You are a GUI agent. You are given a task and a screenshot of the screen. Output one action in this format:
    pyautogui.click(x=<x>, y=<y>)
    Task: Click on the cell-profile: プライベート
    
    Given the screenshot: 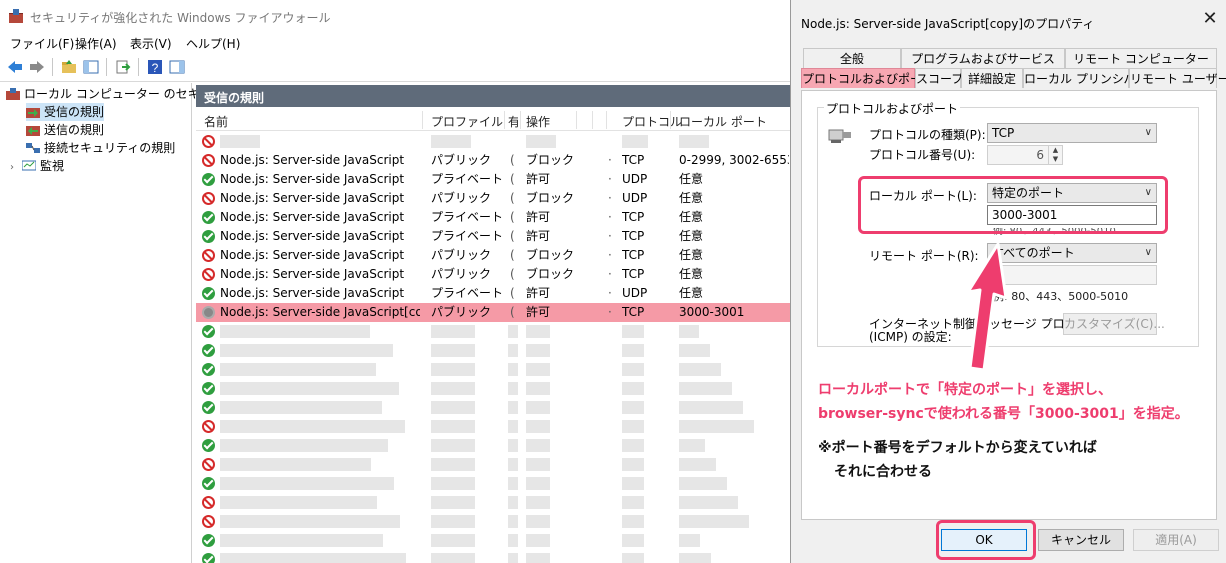 What is the action you would take?
    pyautogui.click(x=467, y=293)
    